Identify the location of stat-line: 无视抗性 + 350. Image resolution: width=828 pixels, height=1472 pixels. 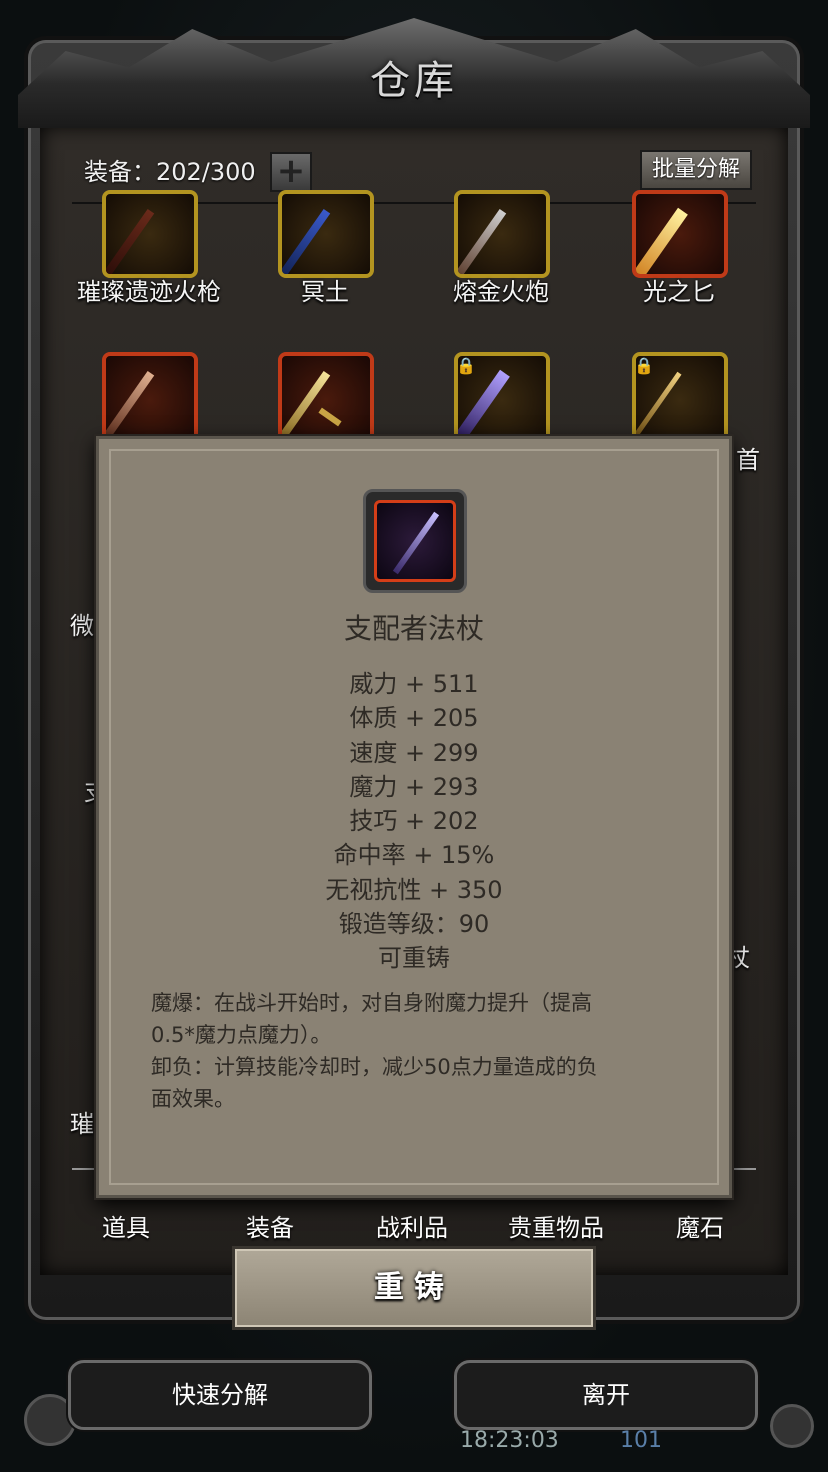
(414, 889).